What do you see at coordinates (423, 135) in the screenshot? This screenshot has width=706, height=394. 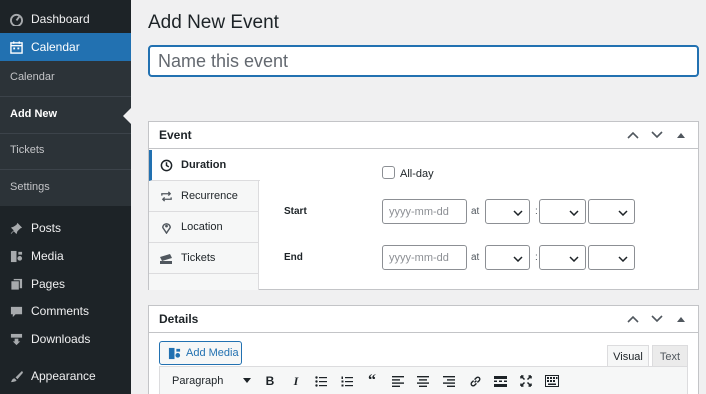 I see `event-box-header: Event` at bounding box center [423, 135].